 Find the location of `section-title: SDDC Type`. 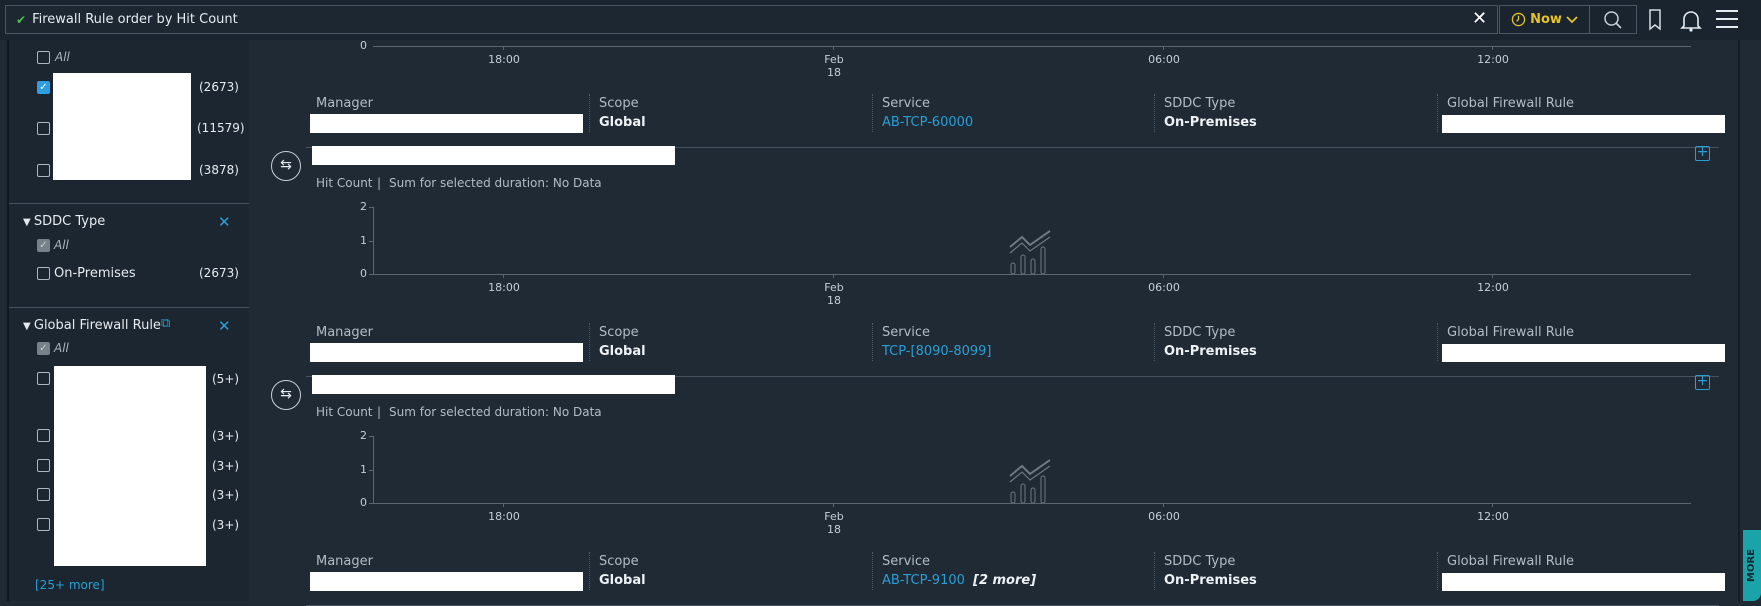

section-title: SDDC Type is located at coordinates (69, 221).